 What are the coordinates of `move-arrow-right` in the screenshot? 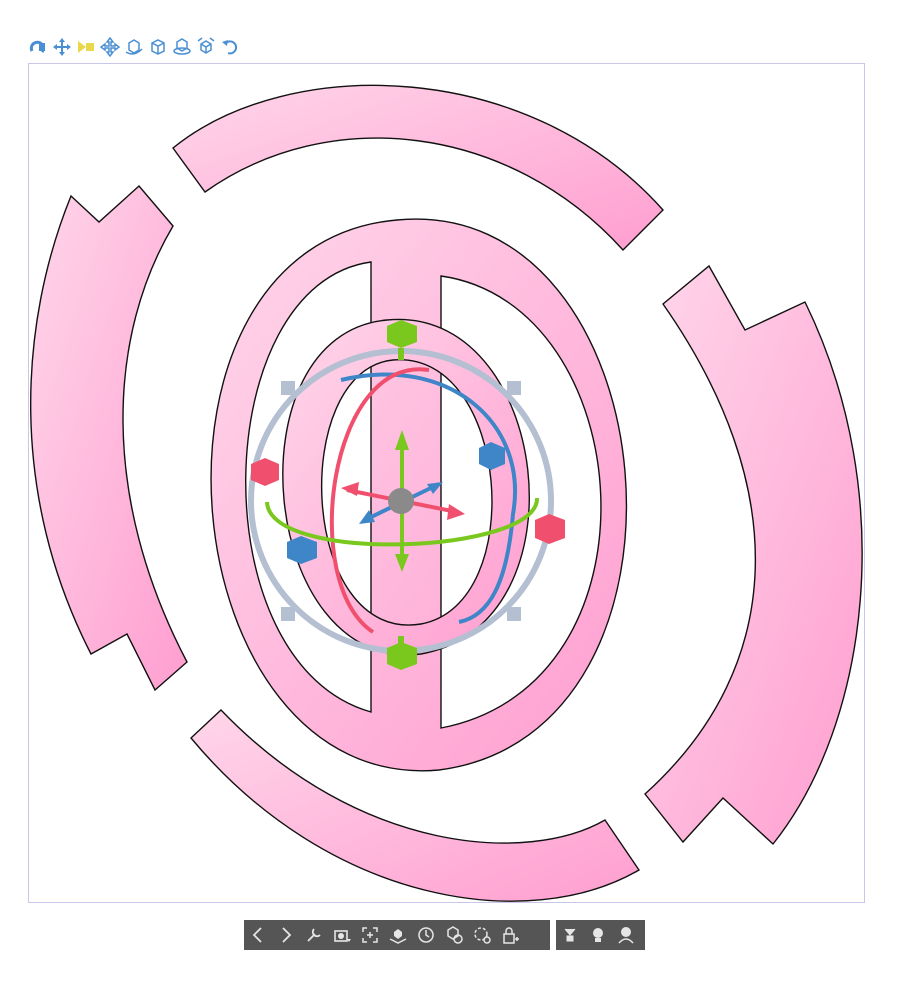 It's located at (456, 512).